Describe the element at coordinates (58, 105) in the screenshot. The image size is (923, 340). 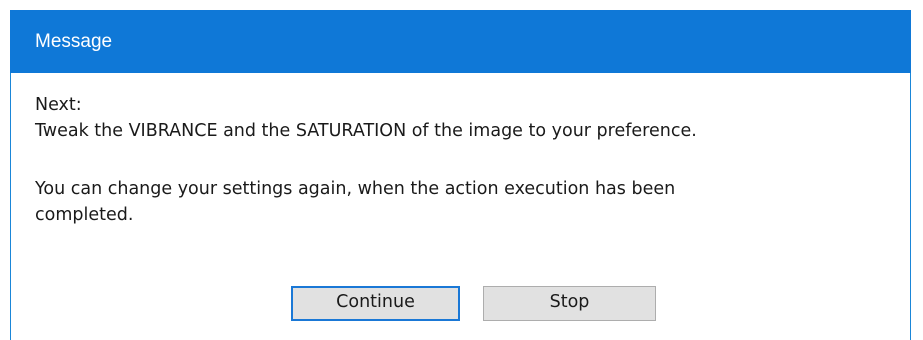
I see `message-line-next: Next:` at that location.